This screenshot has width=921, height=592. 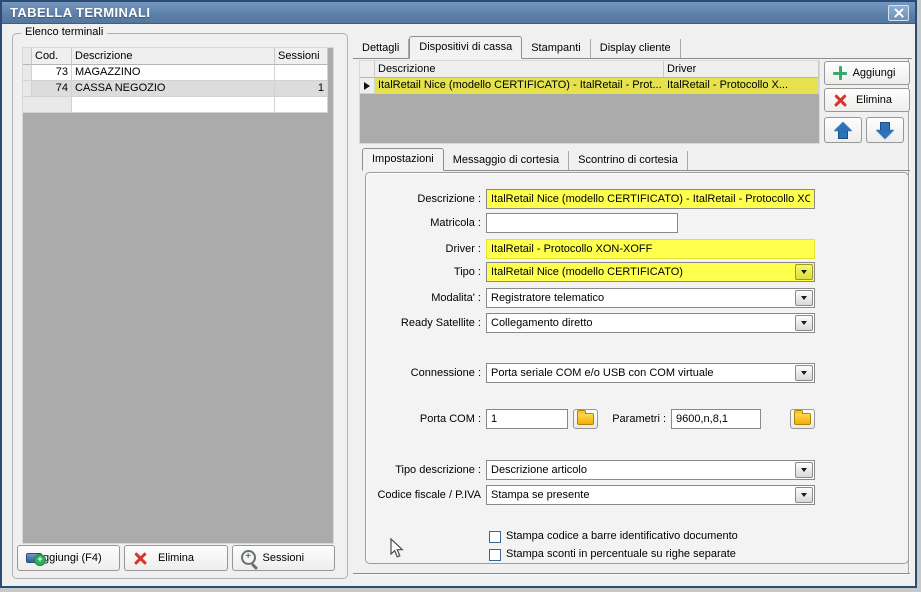 I want to click on aggiungi-dispositivo-button: Aggiungi, so click(x=867, y=73).